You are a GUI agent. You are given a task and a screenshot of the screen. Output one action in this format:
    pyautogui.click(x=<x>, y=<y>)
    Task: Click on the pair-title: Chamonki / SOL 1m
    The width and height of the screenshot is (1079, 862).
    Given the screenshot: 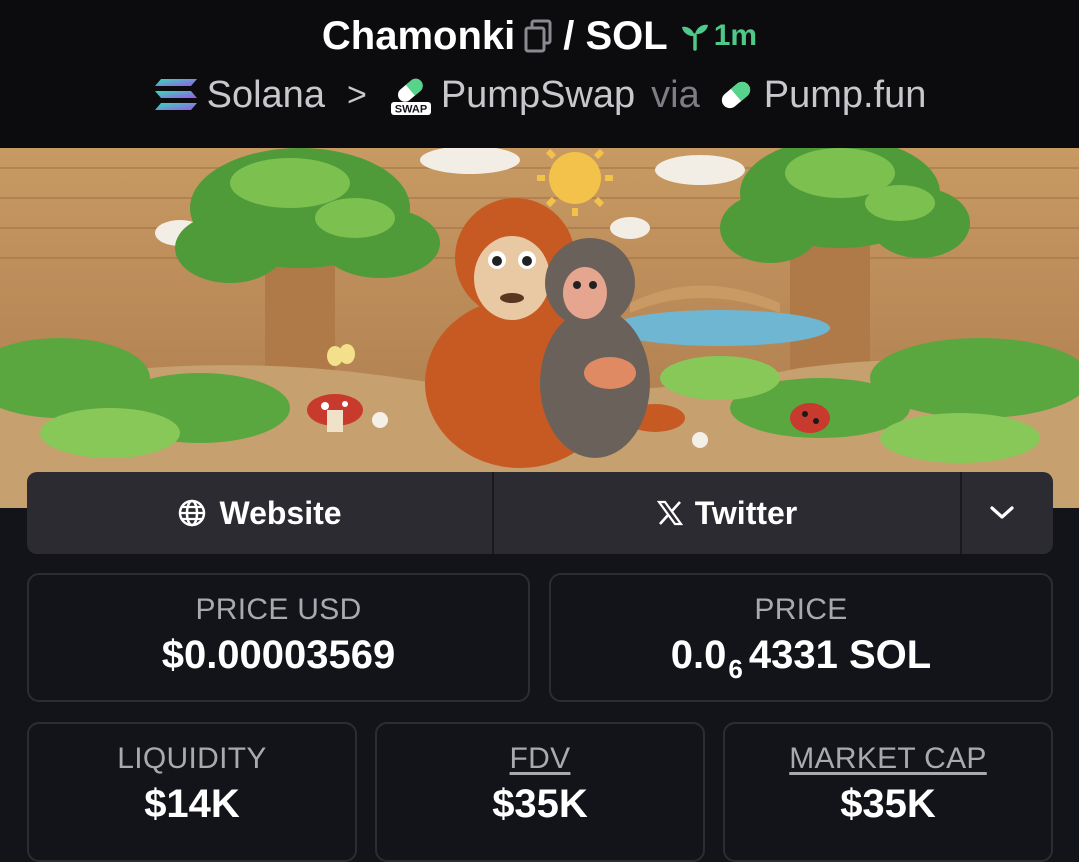 What is the action you would take?
    pyautogui.click(x=539, y=36)
    